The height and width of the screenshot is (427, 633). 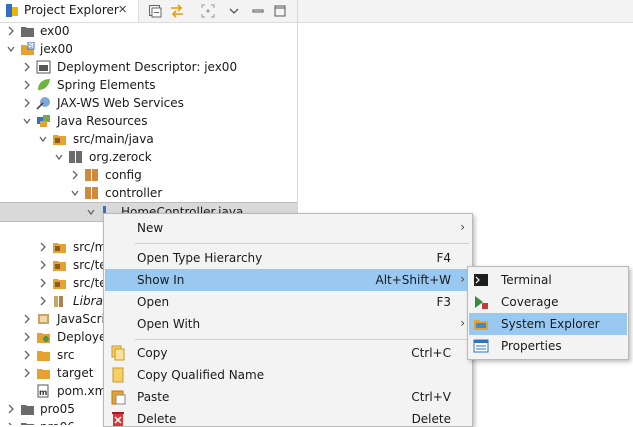 I want to click on tree-item-ex00: ex00, so click(x=148, y=31).